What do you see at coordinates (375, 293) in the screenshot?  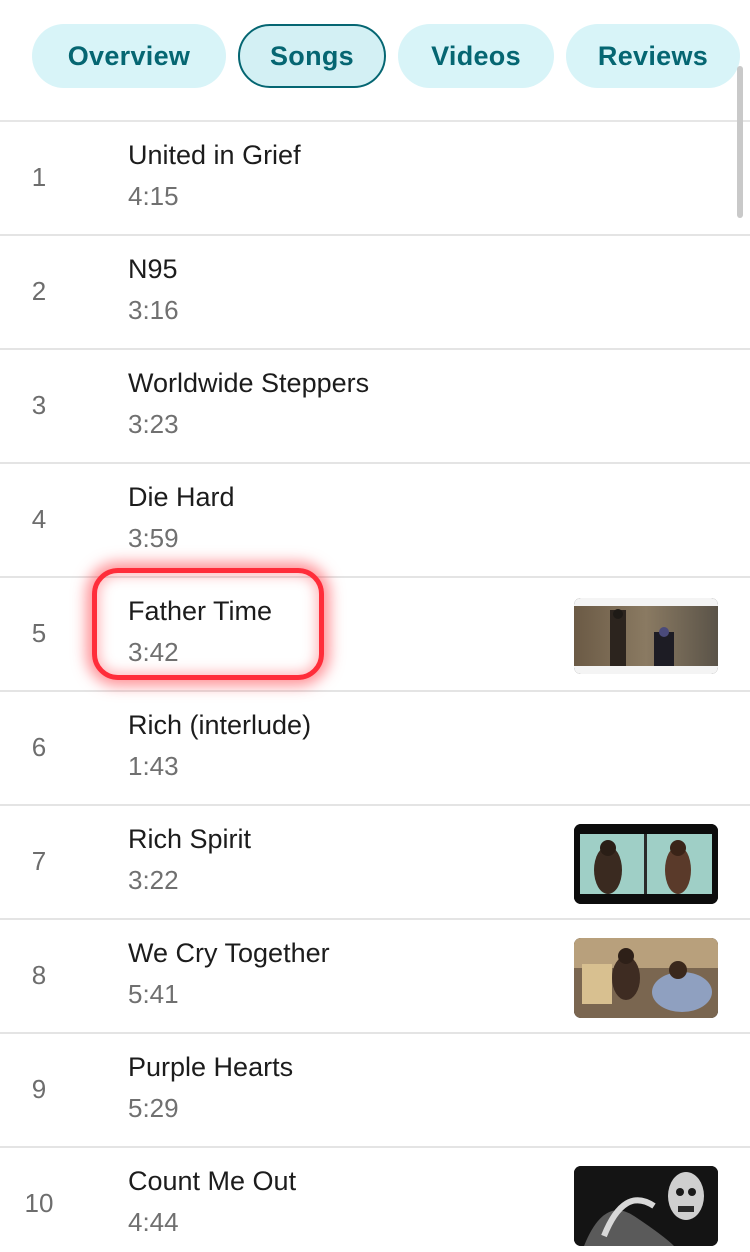 I see `song-row: 2 N95 3:16` at bounding box center [375, 293].